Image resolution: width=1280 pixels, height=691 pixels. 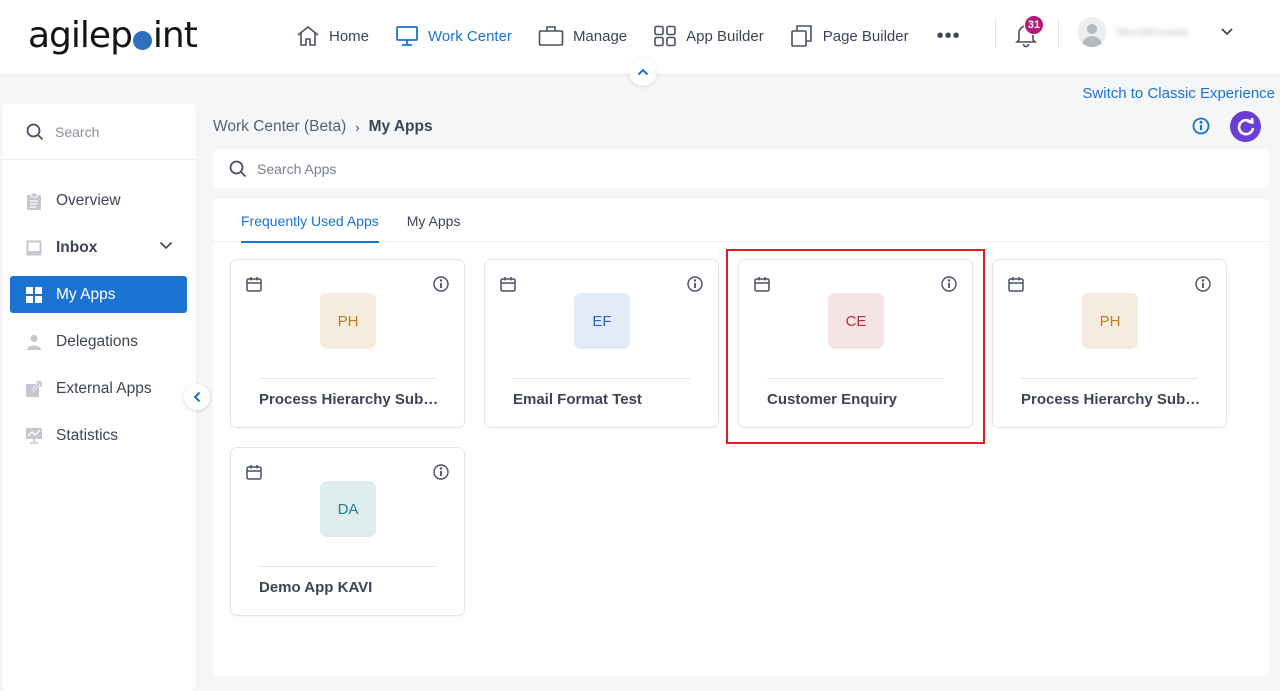 I want to click on sidebar-item-inbox: Inbox, so click(x=98, y=247).